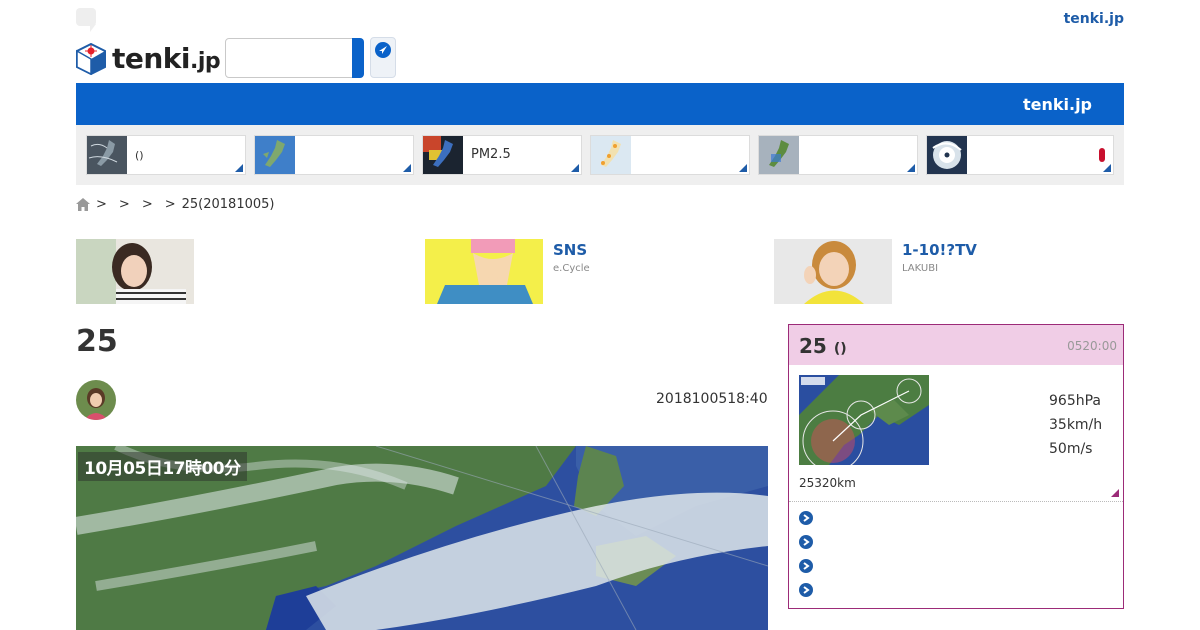 Image resolution: width=1200 pixels, height=630 pixels. What do you see at coordinates (86, 20) in the screenshot?
I see `speech-bubble-icon` at bounding box center [86, 20].